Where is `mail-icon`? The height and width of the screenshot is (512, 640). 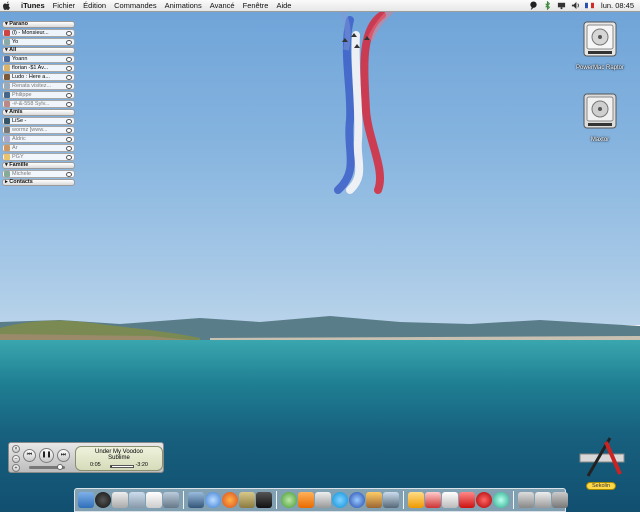 mail-icon is located at coordinates (120, 500).